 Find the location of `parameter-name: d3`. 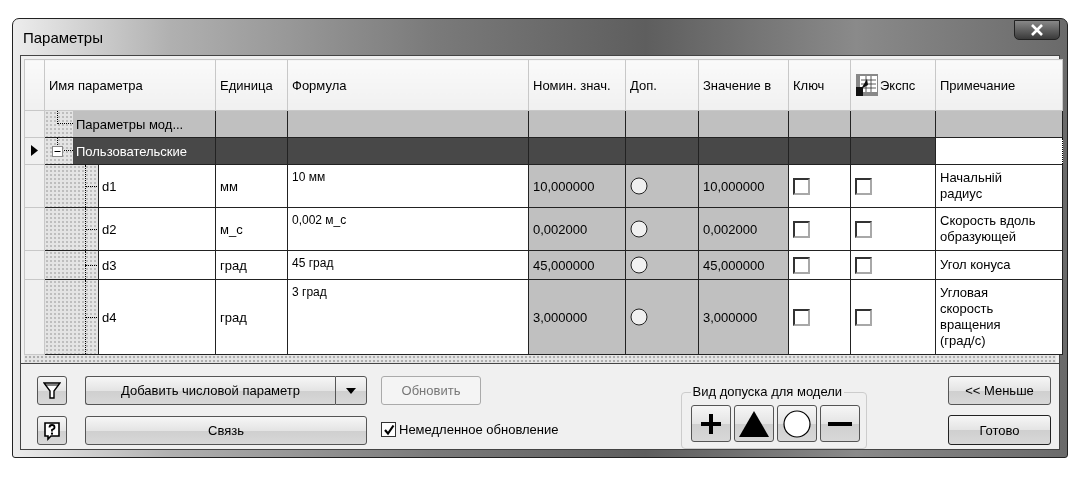

parameter-name: d3 is located at coordinates (156, 265).